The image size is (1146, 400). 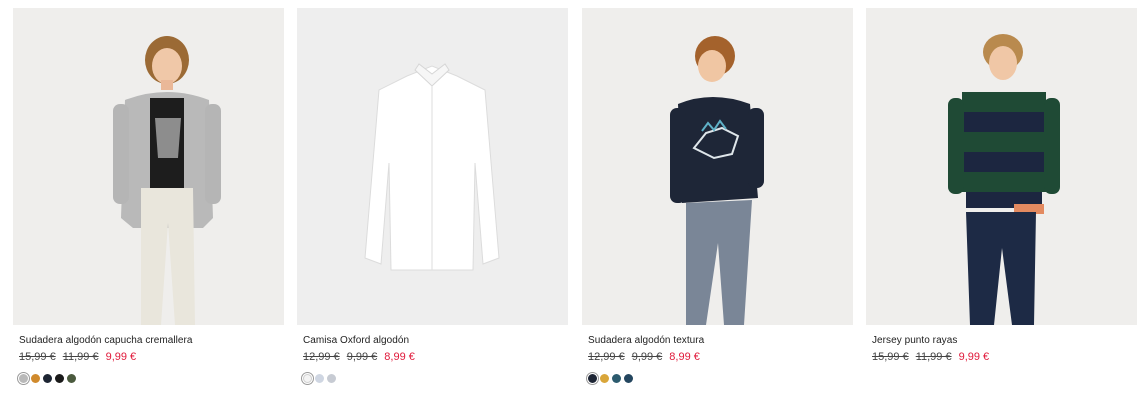 I want to click on product-title: Jersey punto rayas, so click(x=914, y=340).